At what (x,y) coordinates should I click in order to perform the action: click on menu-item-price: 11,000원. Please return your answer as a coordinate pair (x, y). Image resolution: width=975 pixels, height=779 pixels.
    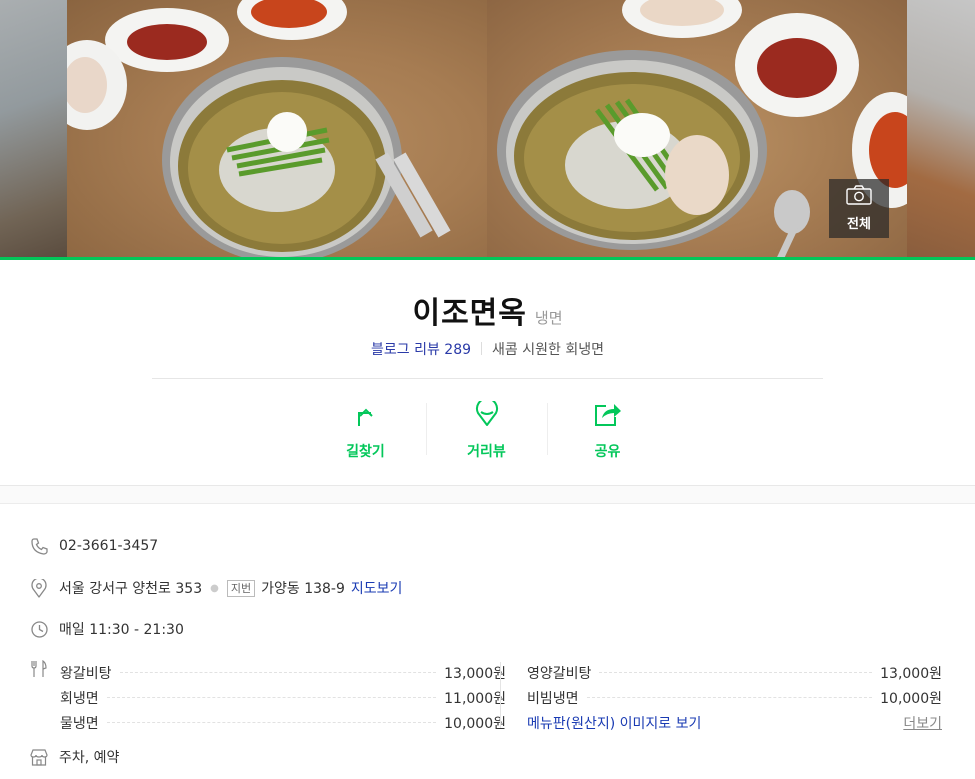
    Looking at the image, I should click on (475, 698).